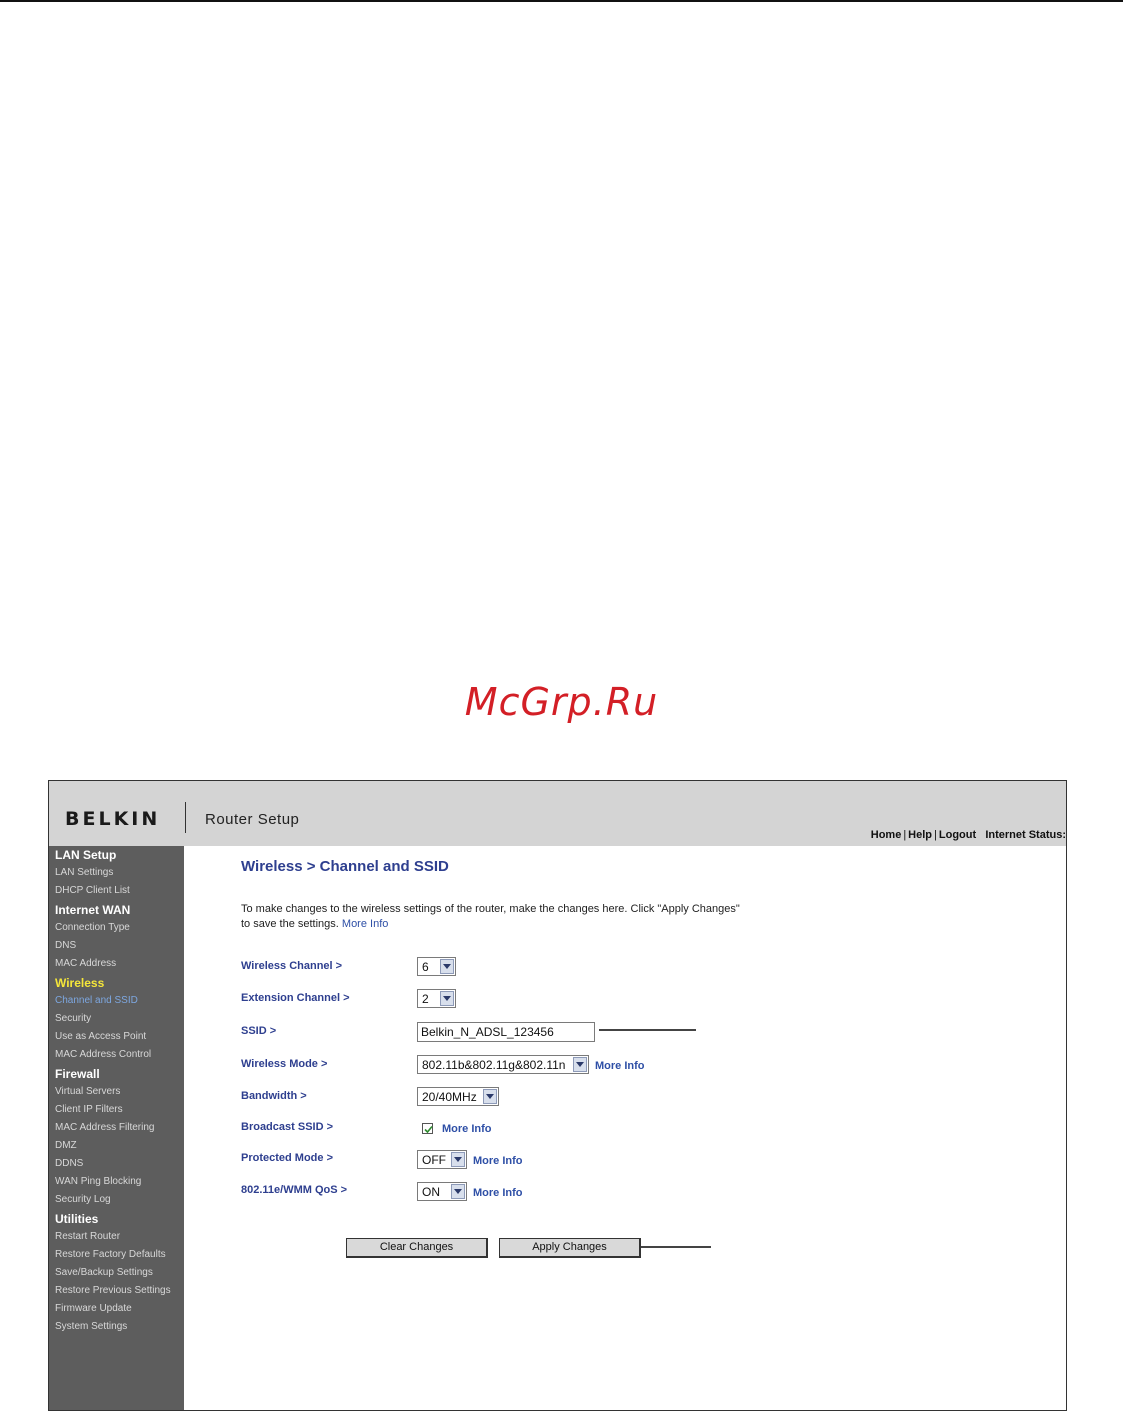 The image size is (1123, 1411). I want to click on top-rule, so click(561, 1).